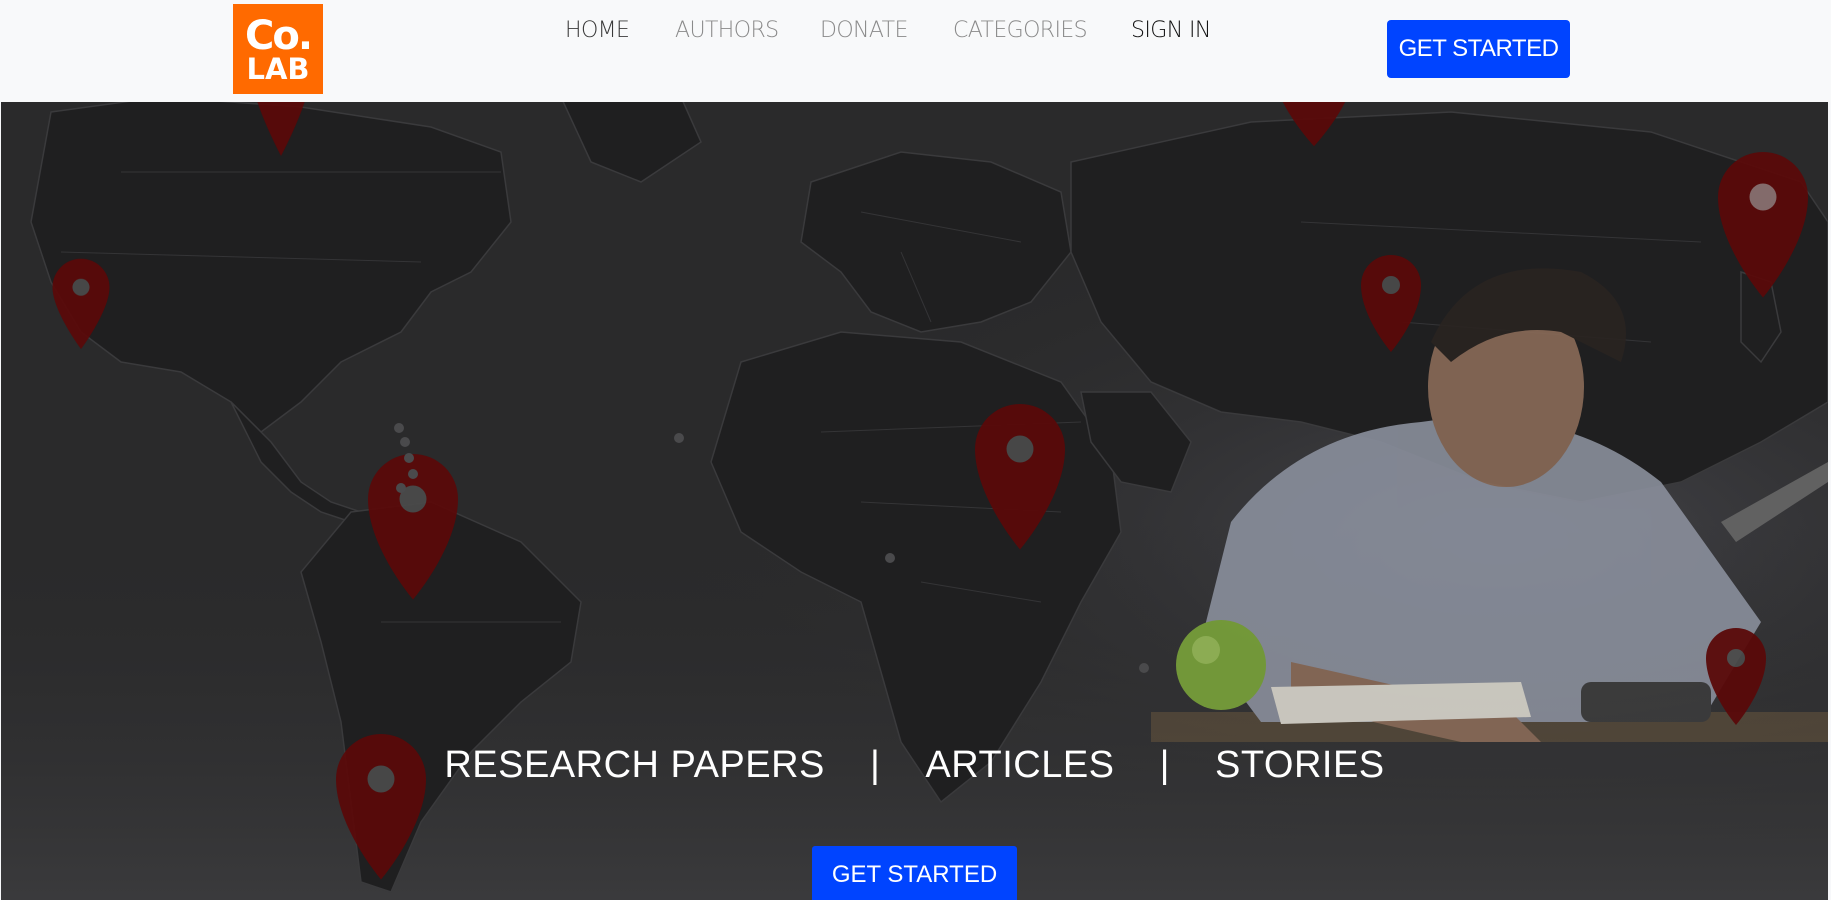 The height and width of the screenshot is (900, 1831). I want to click on nav-link-donate: DONATE, so click(864, 30).